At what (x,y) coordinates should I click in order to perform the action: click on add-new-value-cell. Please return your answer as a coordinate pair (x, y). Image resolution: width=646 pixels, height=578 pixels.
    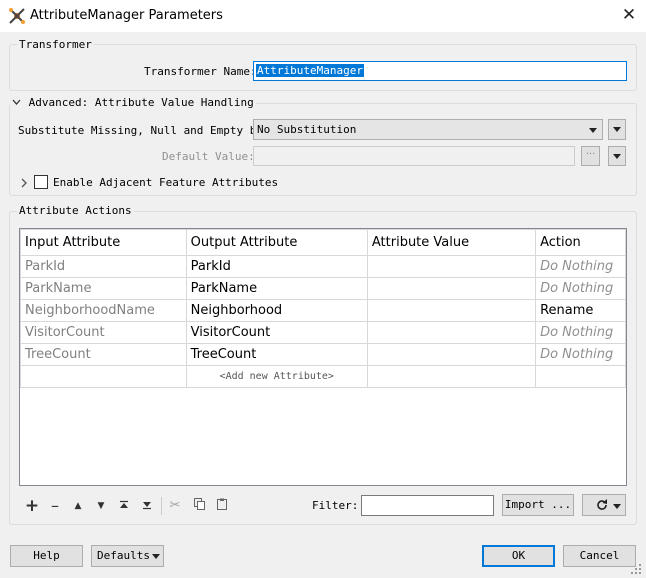
    Looking at the image, I should click on (451, 376).